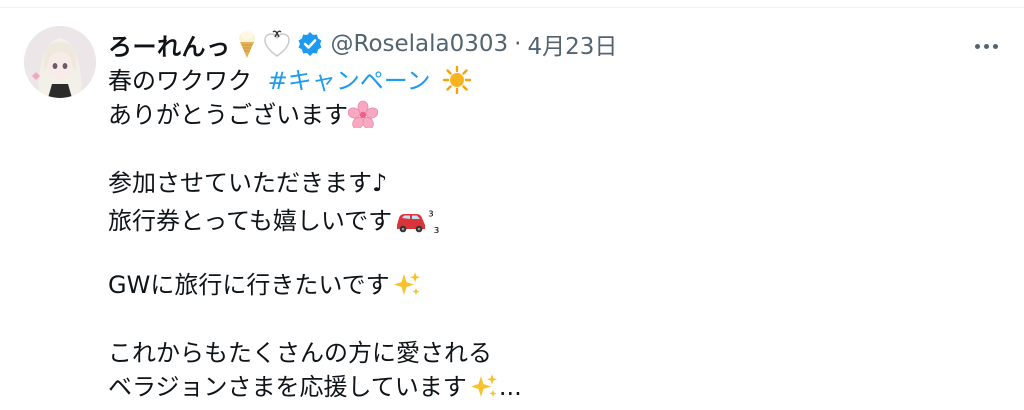  Describe the element at coordinates (247, 44) in the screenshot. I see `ice-cream-icon` at that location.